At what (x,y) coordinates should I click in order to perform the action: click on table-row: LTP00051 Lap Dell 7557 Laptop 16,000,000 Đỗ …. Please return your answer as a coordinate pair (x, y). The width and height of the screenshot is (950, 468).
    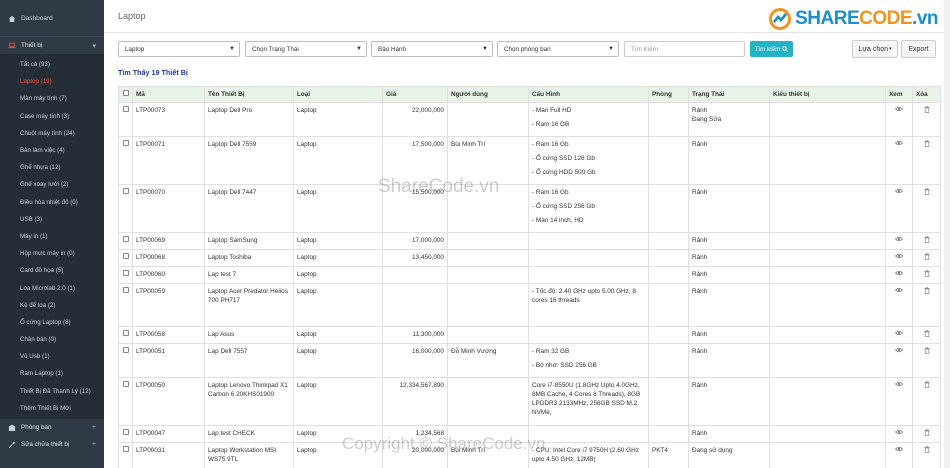
    Looking at the image, I should click on (529, 360).